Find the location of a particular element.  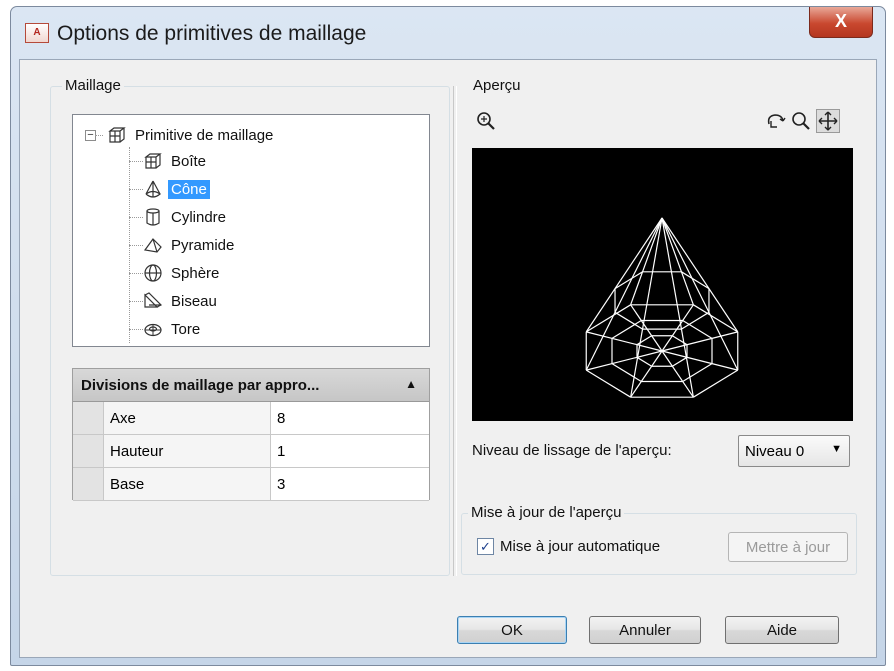

tree-item-torus: Tore is located at coordinates (173, 329).